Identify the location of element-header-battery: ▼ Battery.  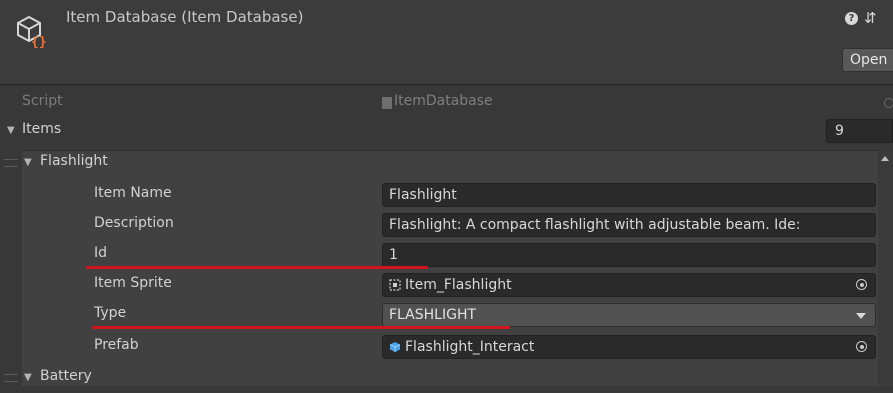
(446, 378).